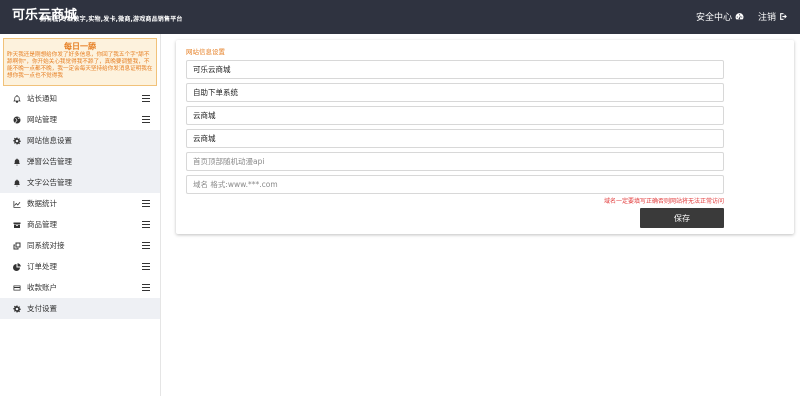  What do you see at coordinates (455, 69) in the screenshot?
I see `site-name-input` at bounding box center [455, 69].